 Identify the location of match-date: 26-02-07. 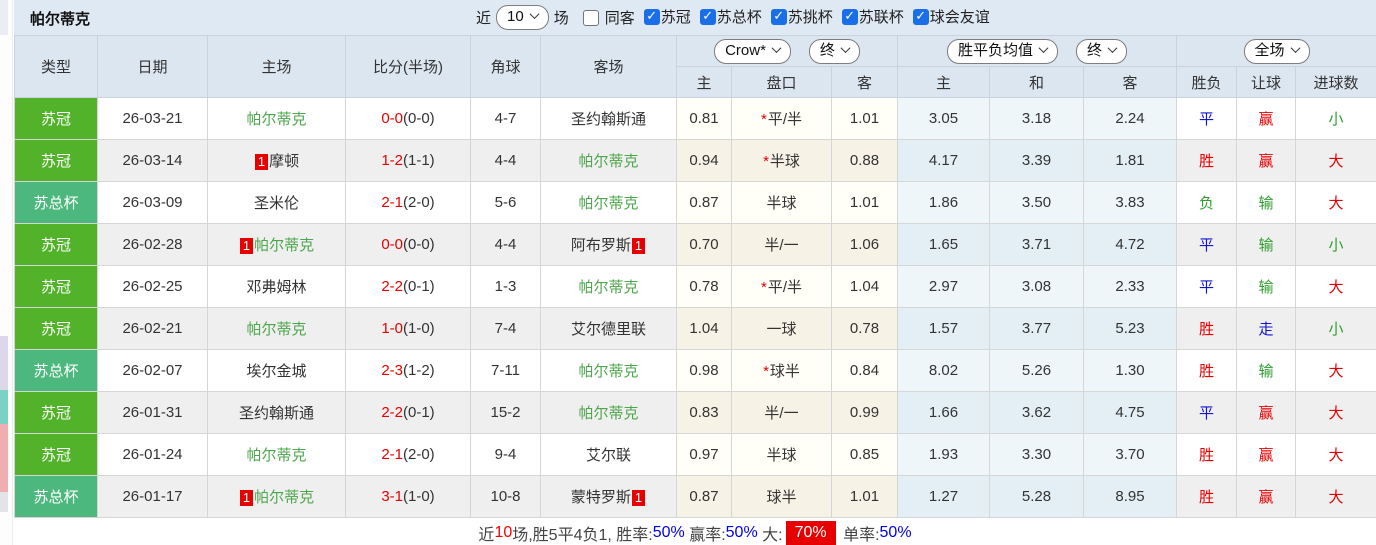
(152, 370).